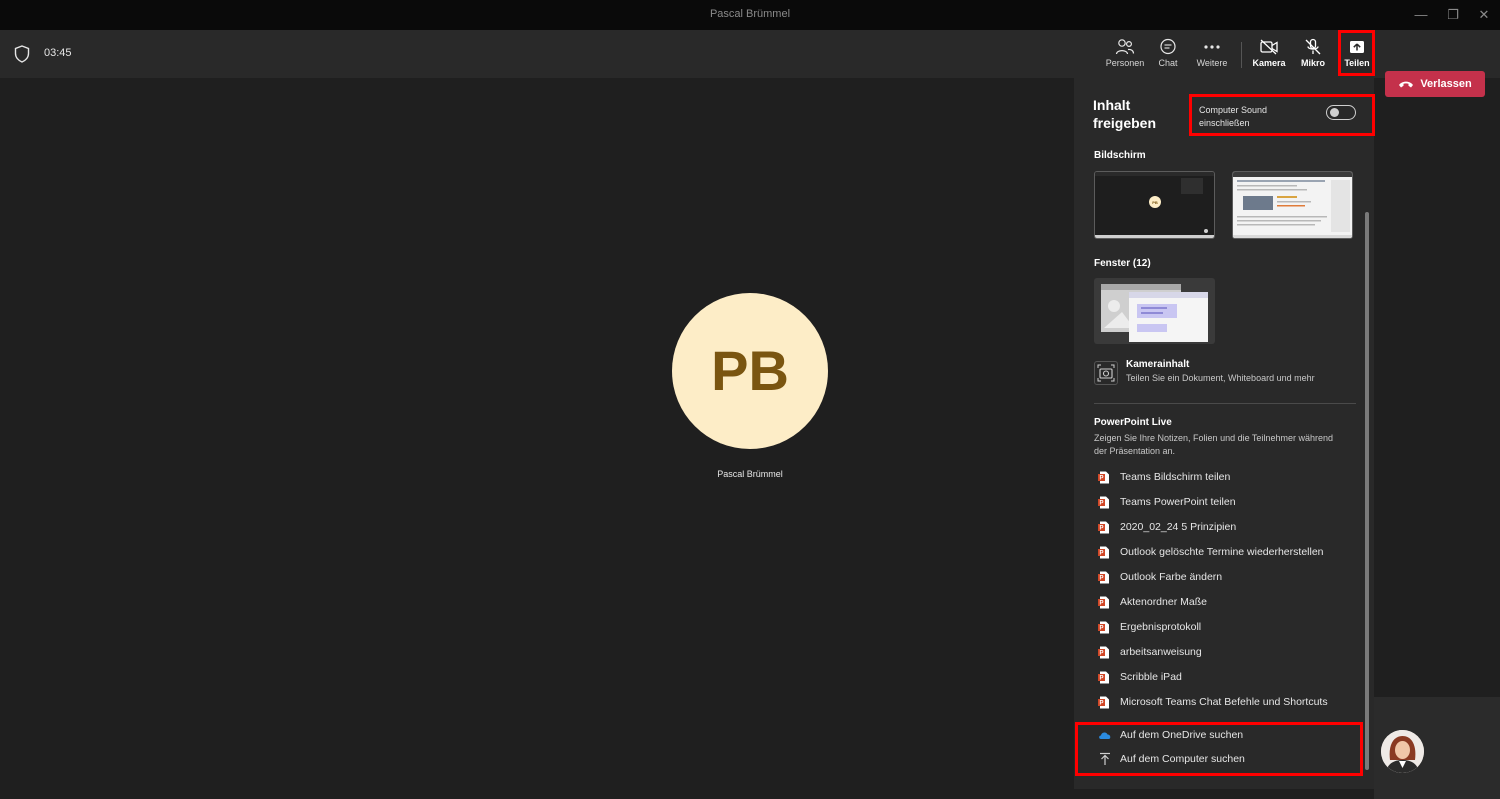  Describe the element at coordinates (1421, 15) in the screenshot. I see `minimize-icon: —` at that location.